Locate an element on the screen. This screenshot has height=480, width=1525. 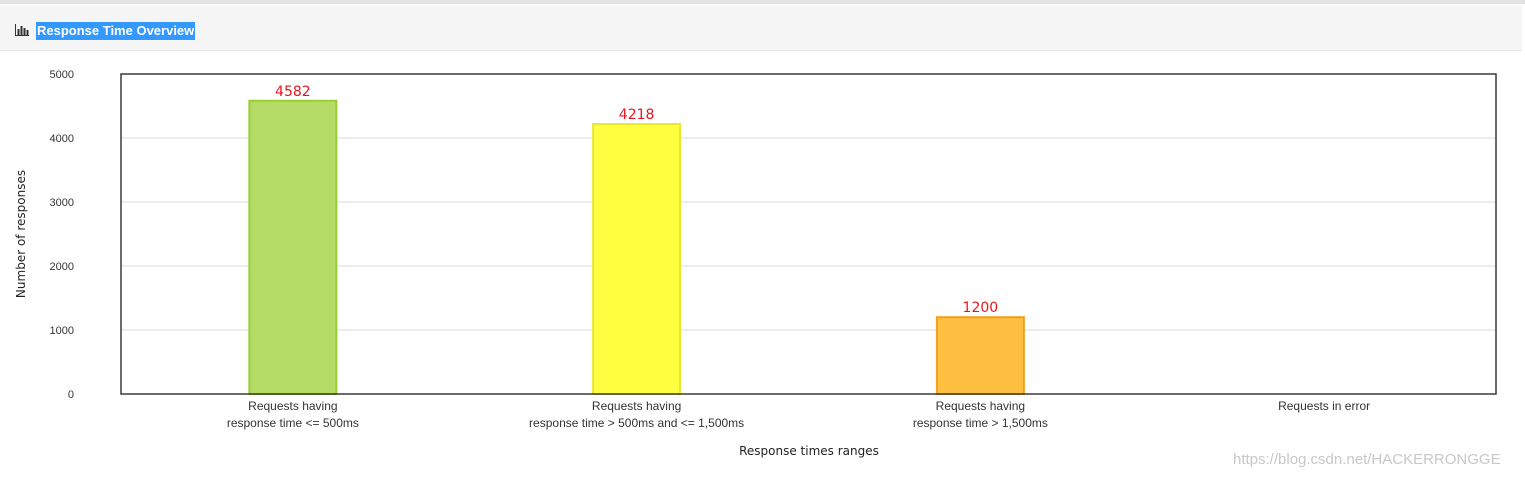
y-axis-ticks: 0 1000 2000 3000 4000 5000 is located at coordinates (62, 235).